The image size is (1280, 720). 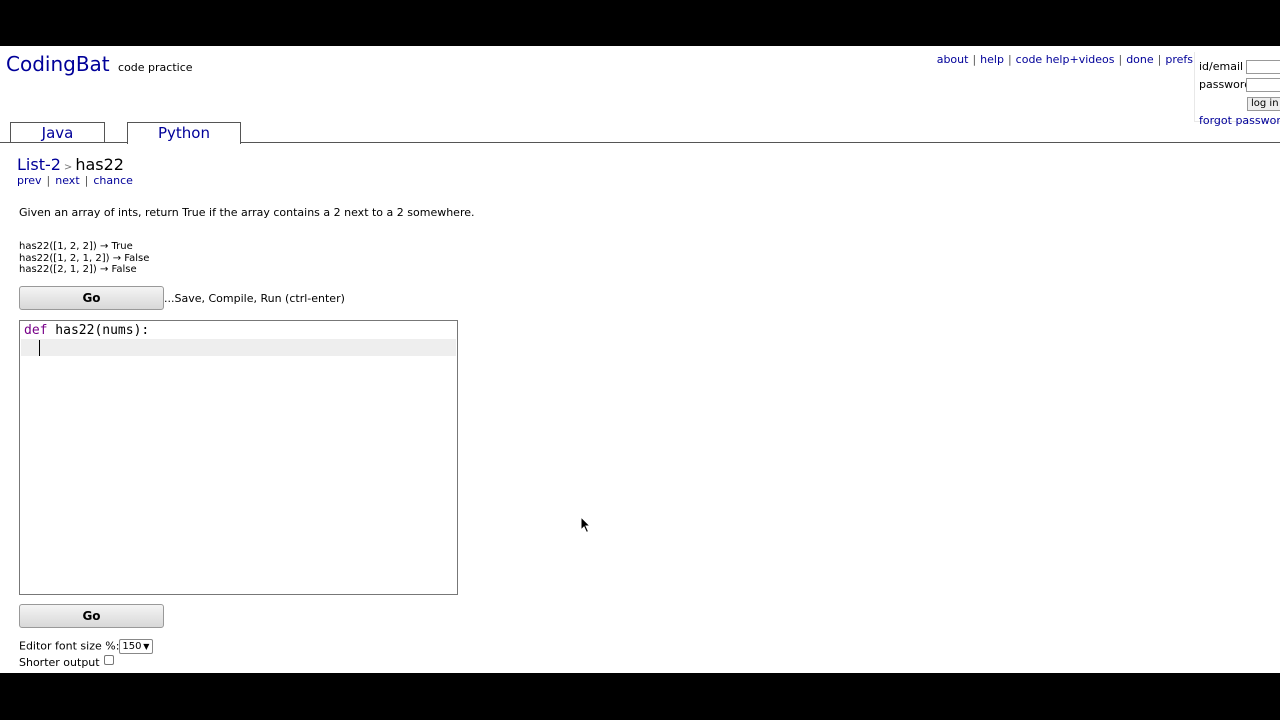 I want to click on editor-font-size: Editor font size %: 150 ▼, so click(x=86, y=646).